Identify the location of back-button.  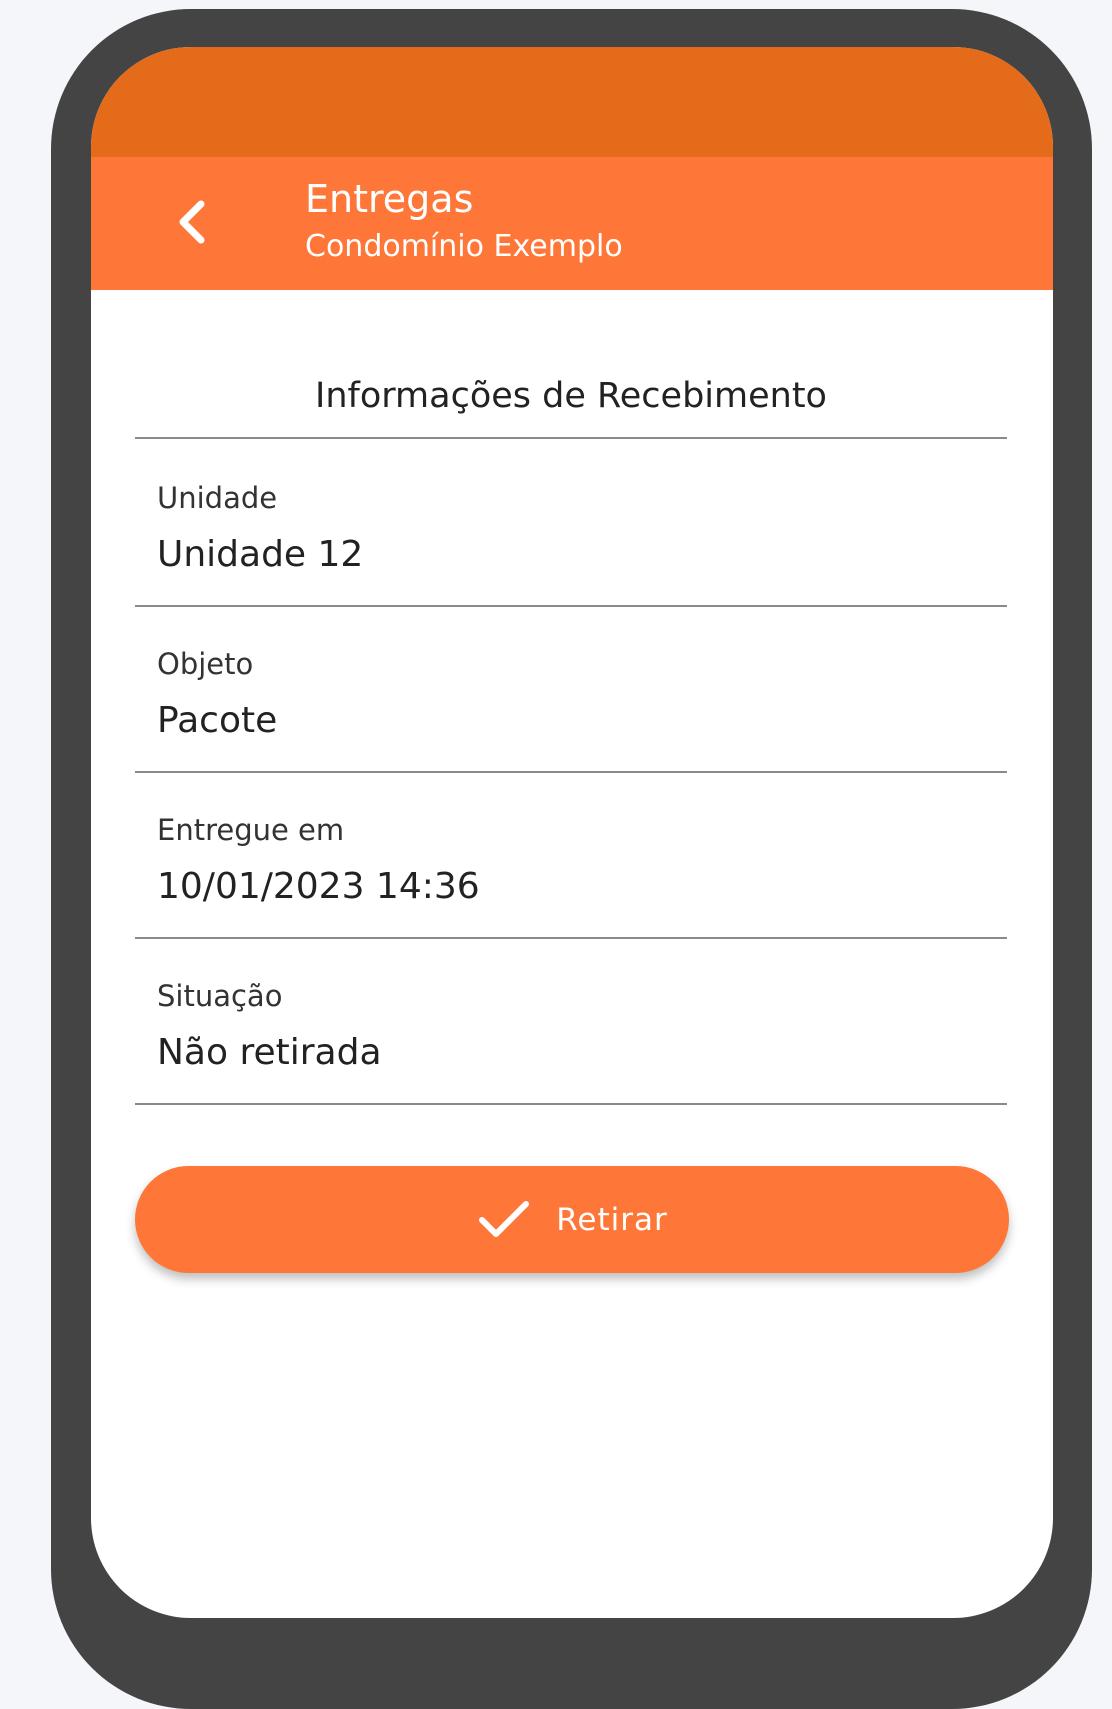
(193, 222).